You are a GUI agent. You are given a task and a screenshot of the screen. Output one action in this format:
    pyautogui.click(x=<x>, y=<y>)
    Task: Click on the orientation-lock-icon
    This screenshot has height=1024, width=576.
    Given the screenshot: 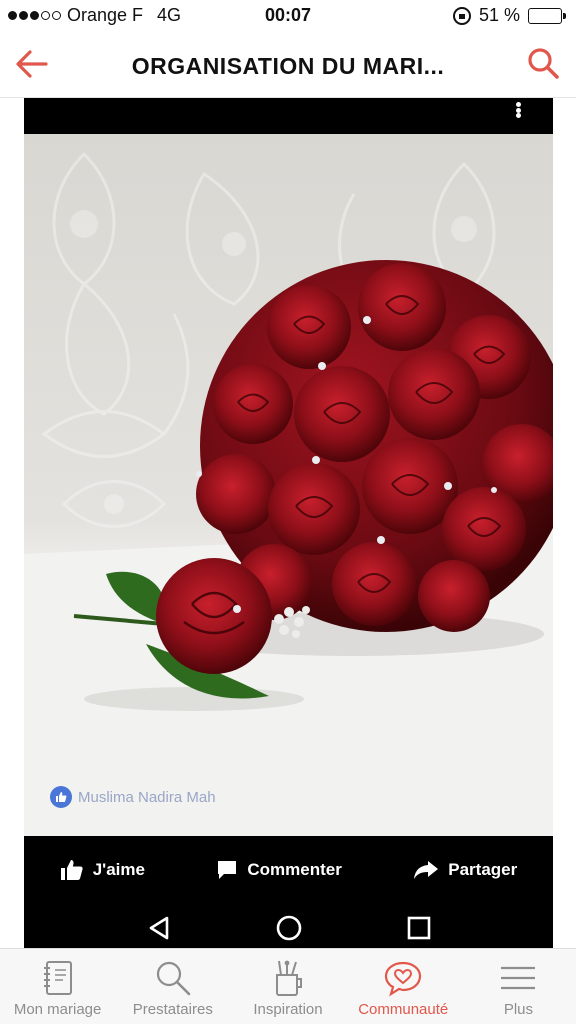 What is the action you would take?
    pyautogui.click(x=461, y=15)
    